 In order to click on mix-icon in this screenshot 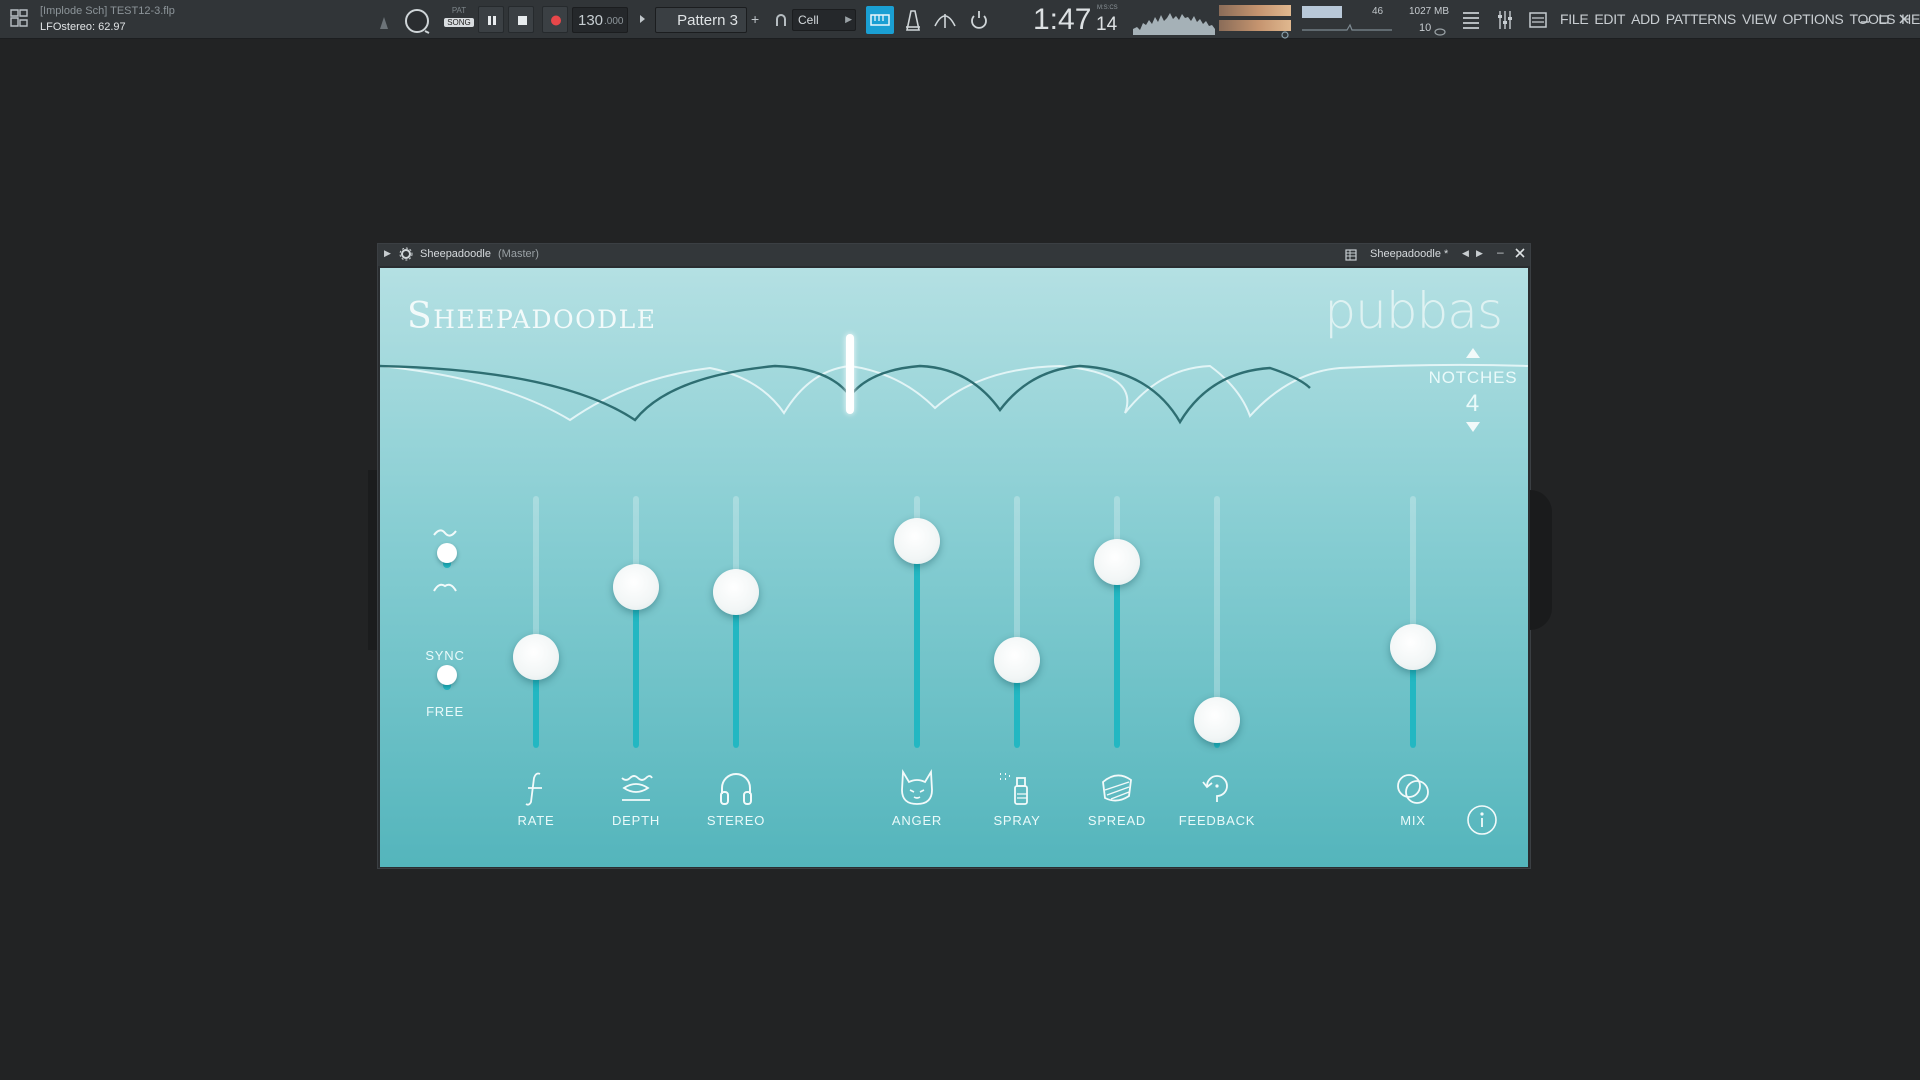, I will do `click(1413, 788)`.